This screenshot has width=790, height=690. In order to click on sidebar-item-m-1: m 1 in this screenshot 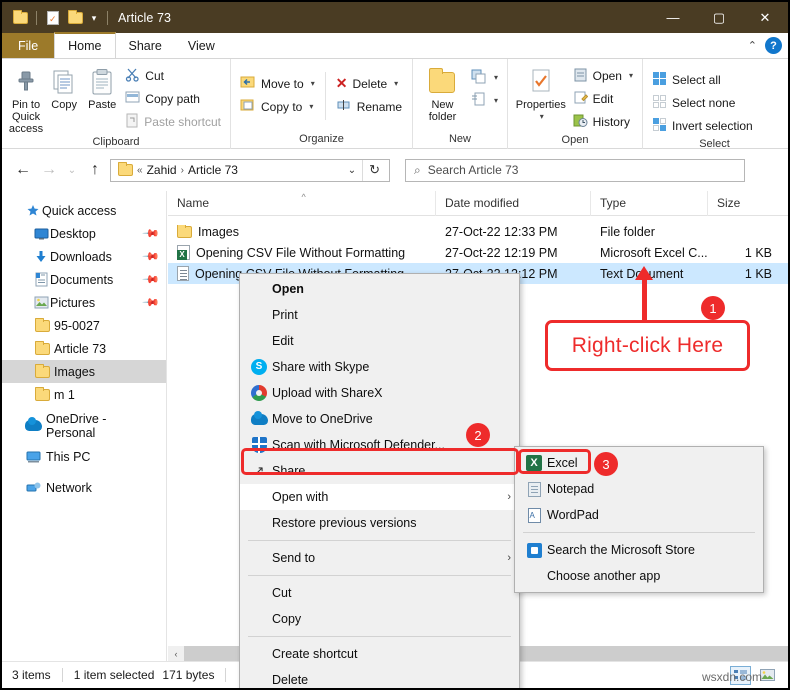, I will do `click(84, 394)`.